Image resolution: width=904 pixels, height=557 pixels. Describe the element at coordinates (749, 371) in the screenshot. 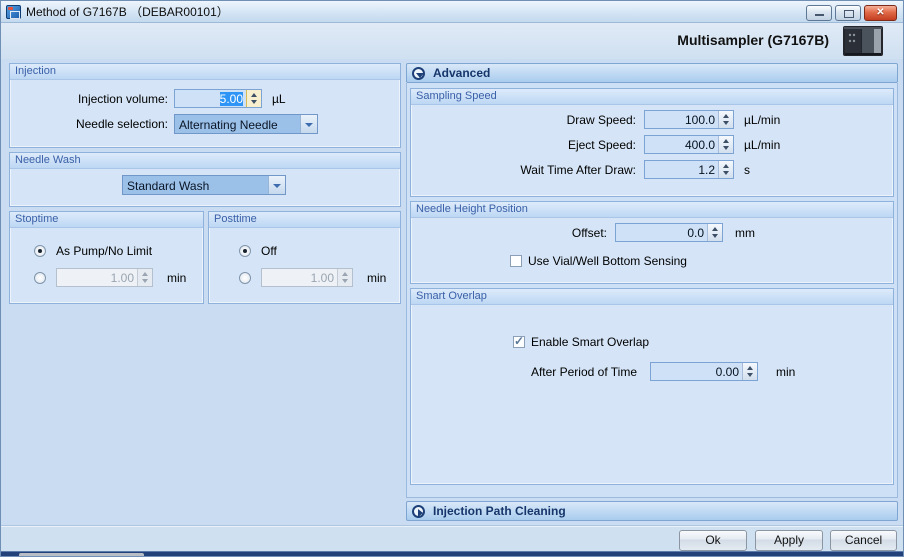

I see `after-period-spinner` at that location.